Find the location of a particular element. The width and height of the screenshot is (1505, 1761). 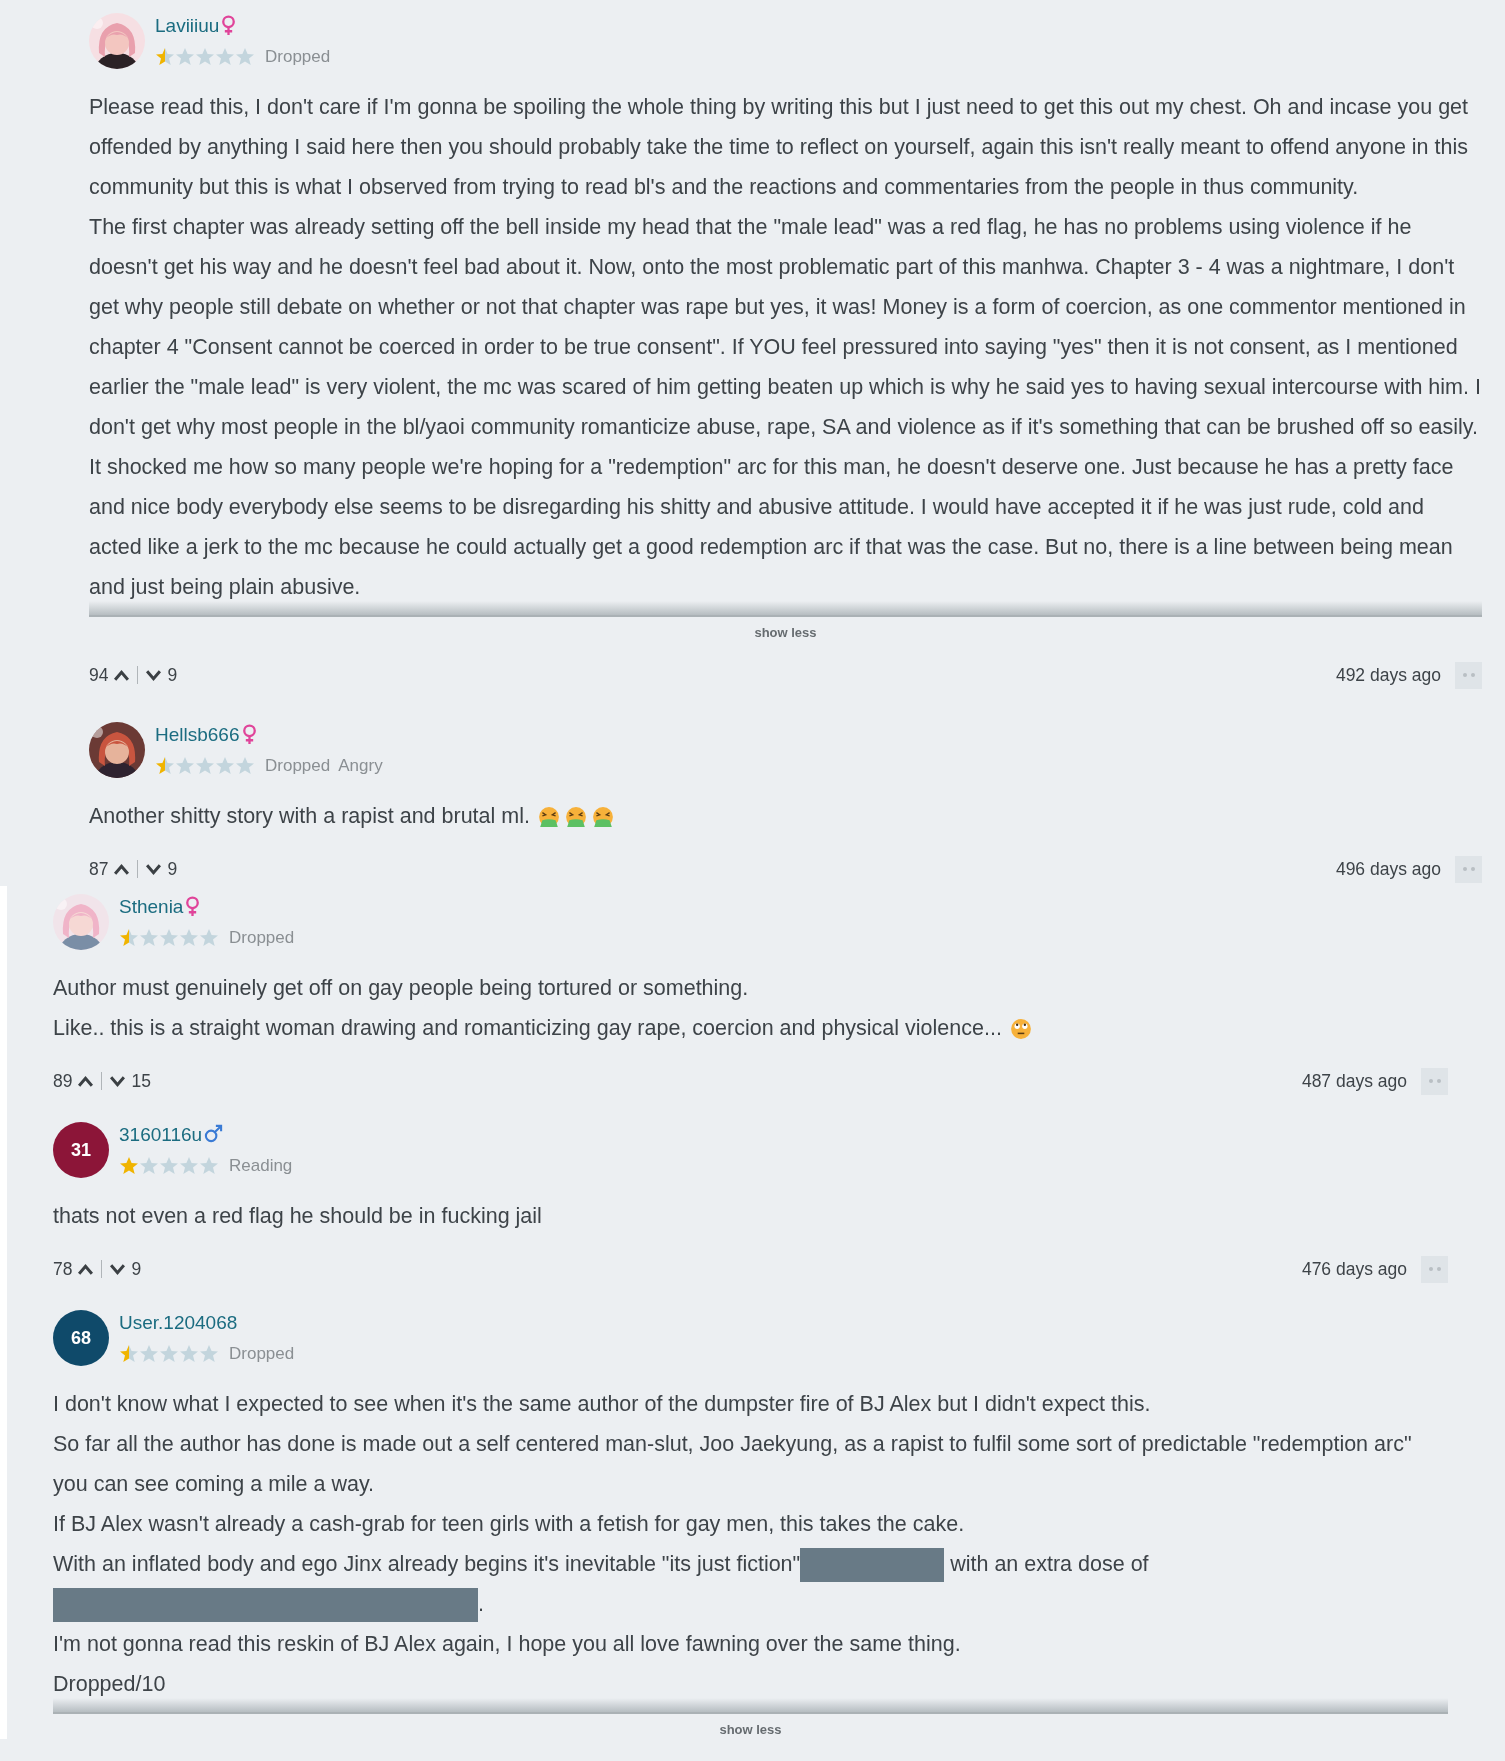

upvote-count: 78 is located at coordinates (63, 1269).